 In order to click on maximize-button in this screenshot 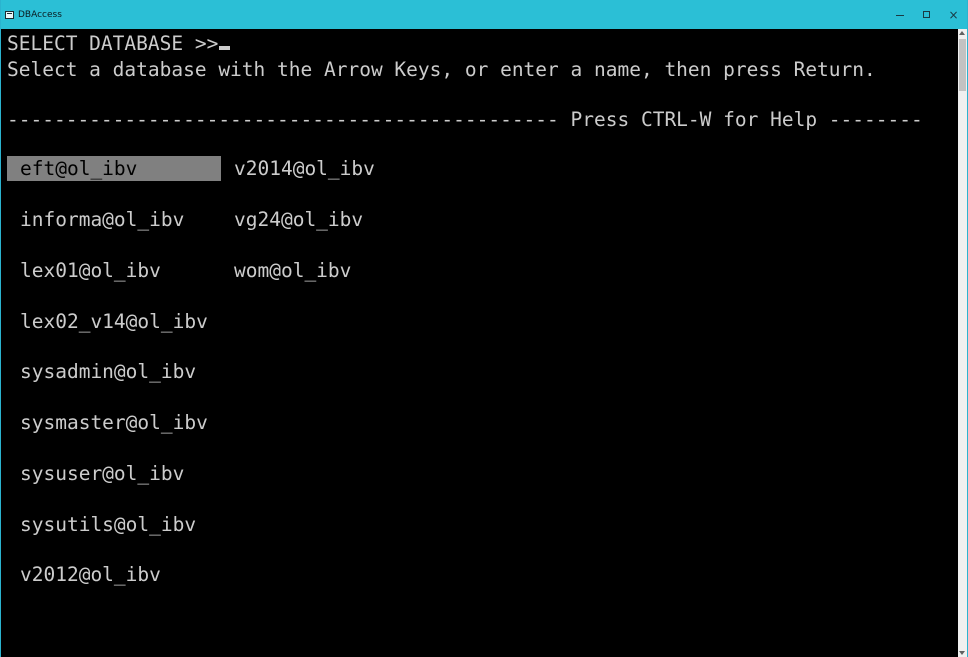, I will do `click(926, 14)`.